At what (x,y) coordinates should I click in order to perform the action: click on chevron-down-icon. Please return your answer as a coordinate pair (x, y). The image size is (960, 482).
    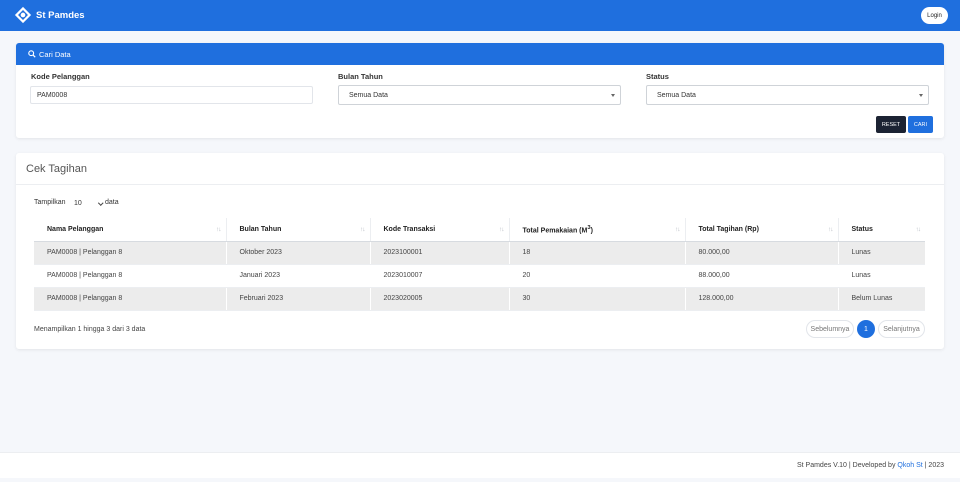
    Looking at the image, I should click on (100, 203).